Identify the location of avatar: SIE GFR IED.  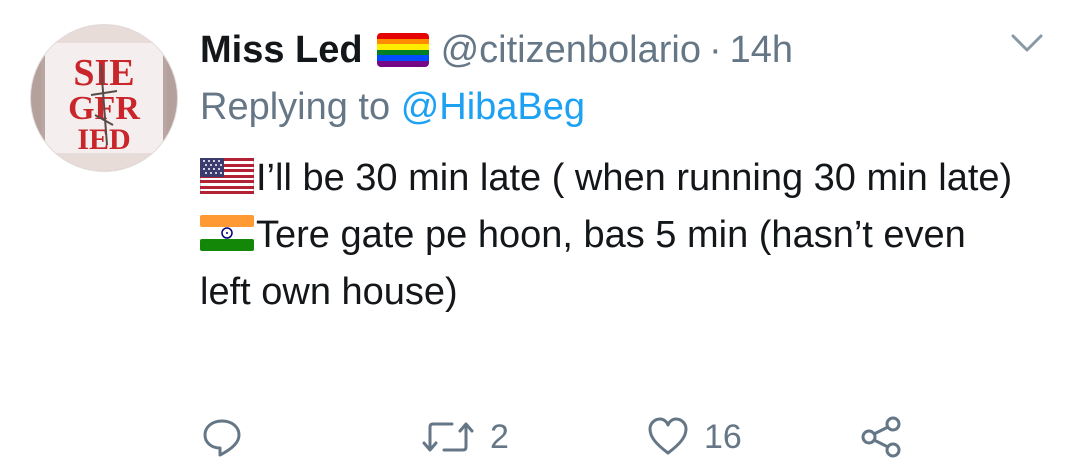
(104, 98).